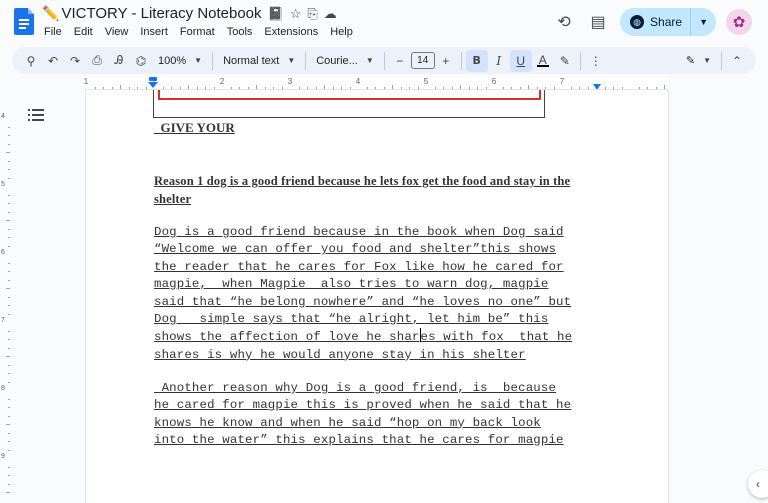 Image resolution: width=768 pixels, height=503 pixels. What do you see at coordinates (666, 22) in the screenshot?
I see `share-label: Share` at bounding box center [666, 22].